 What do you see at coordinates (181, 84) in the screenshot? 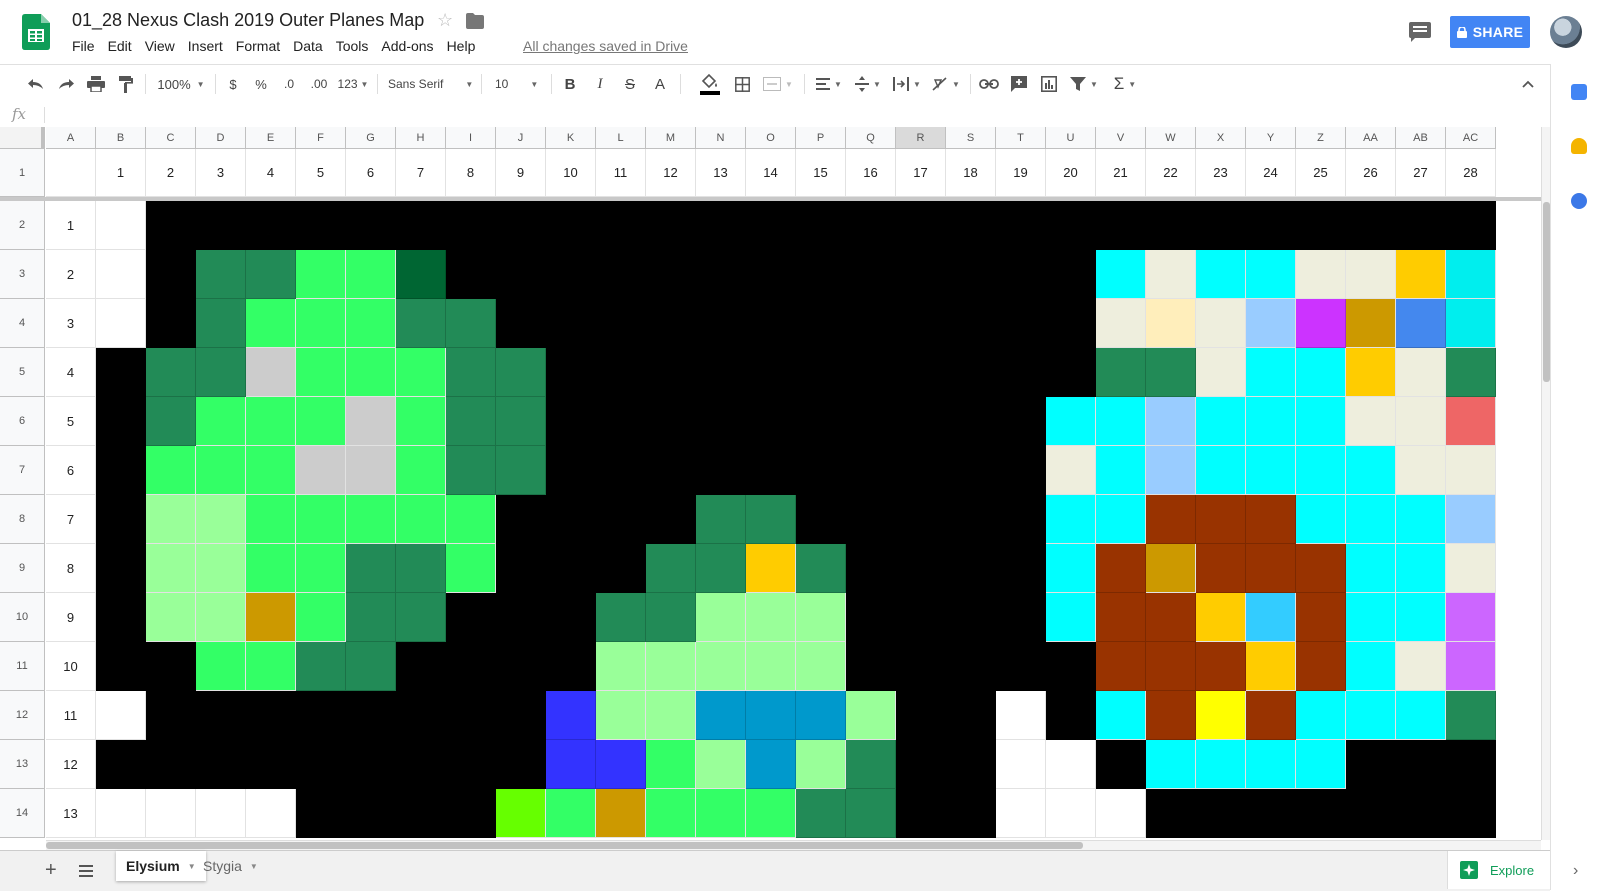
I see `zoom-select: 100% ▼` at bounding box center [181, 84].